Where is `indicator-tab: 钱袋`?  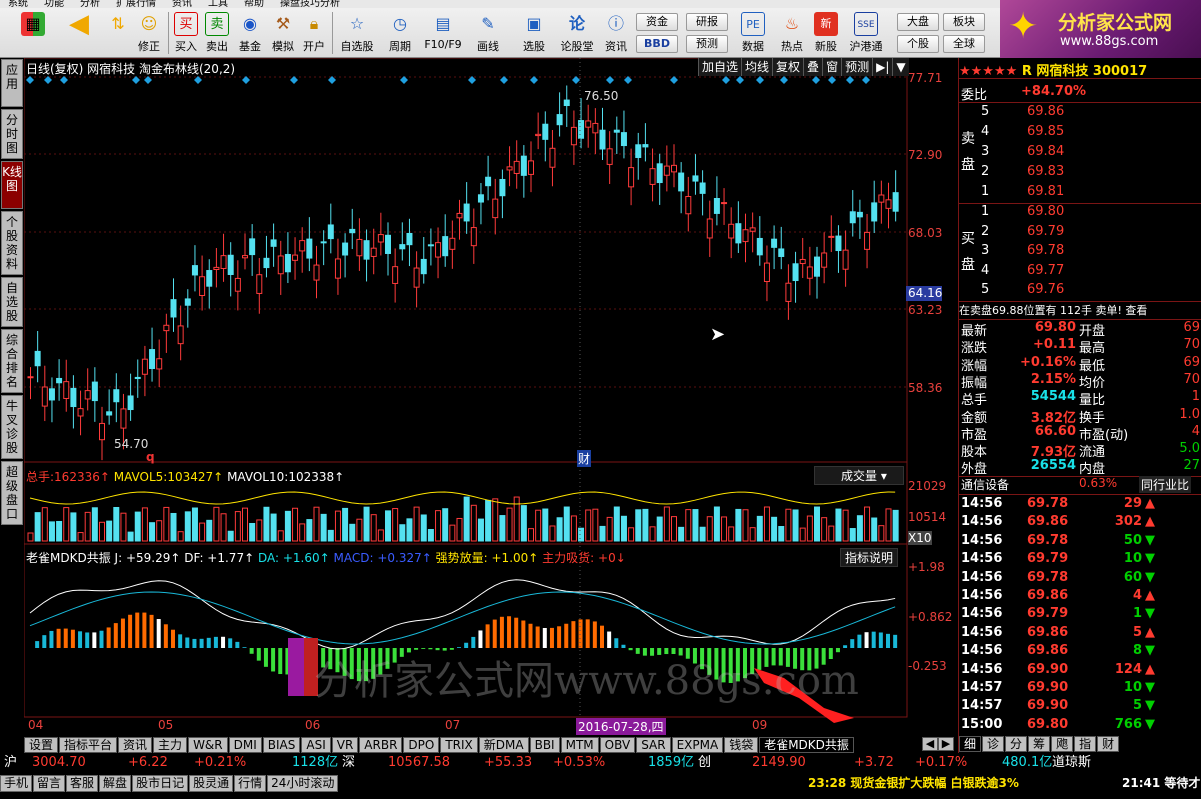 indicator-tab: 钱袋 is located at coordinates (741, 745).